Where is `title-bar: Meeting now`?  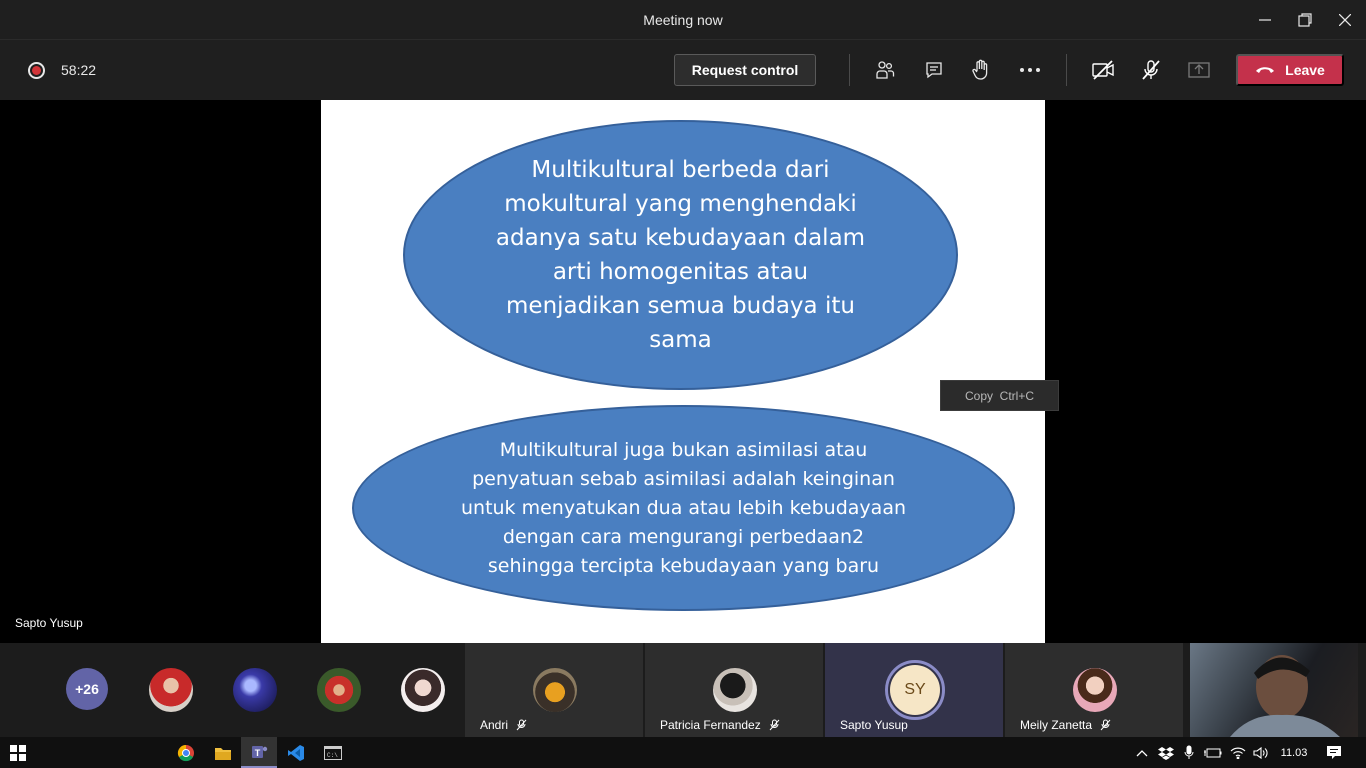
title-bar: Meeting now is located at coordinates (683, 20).